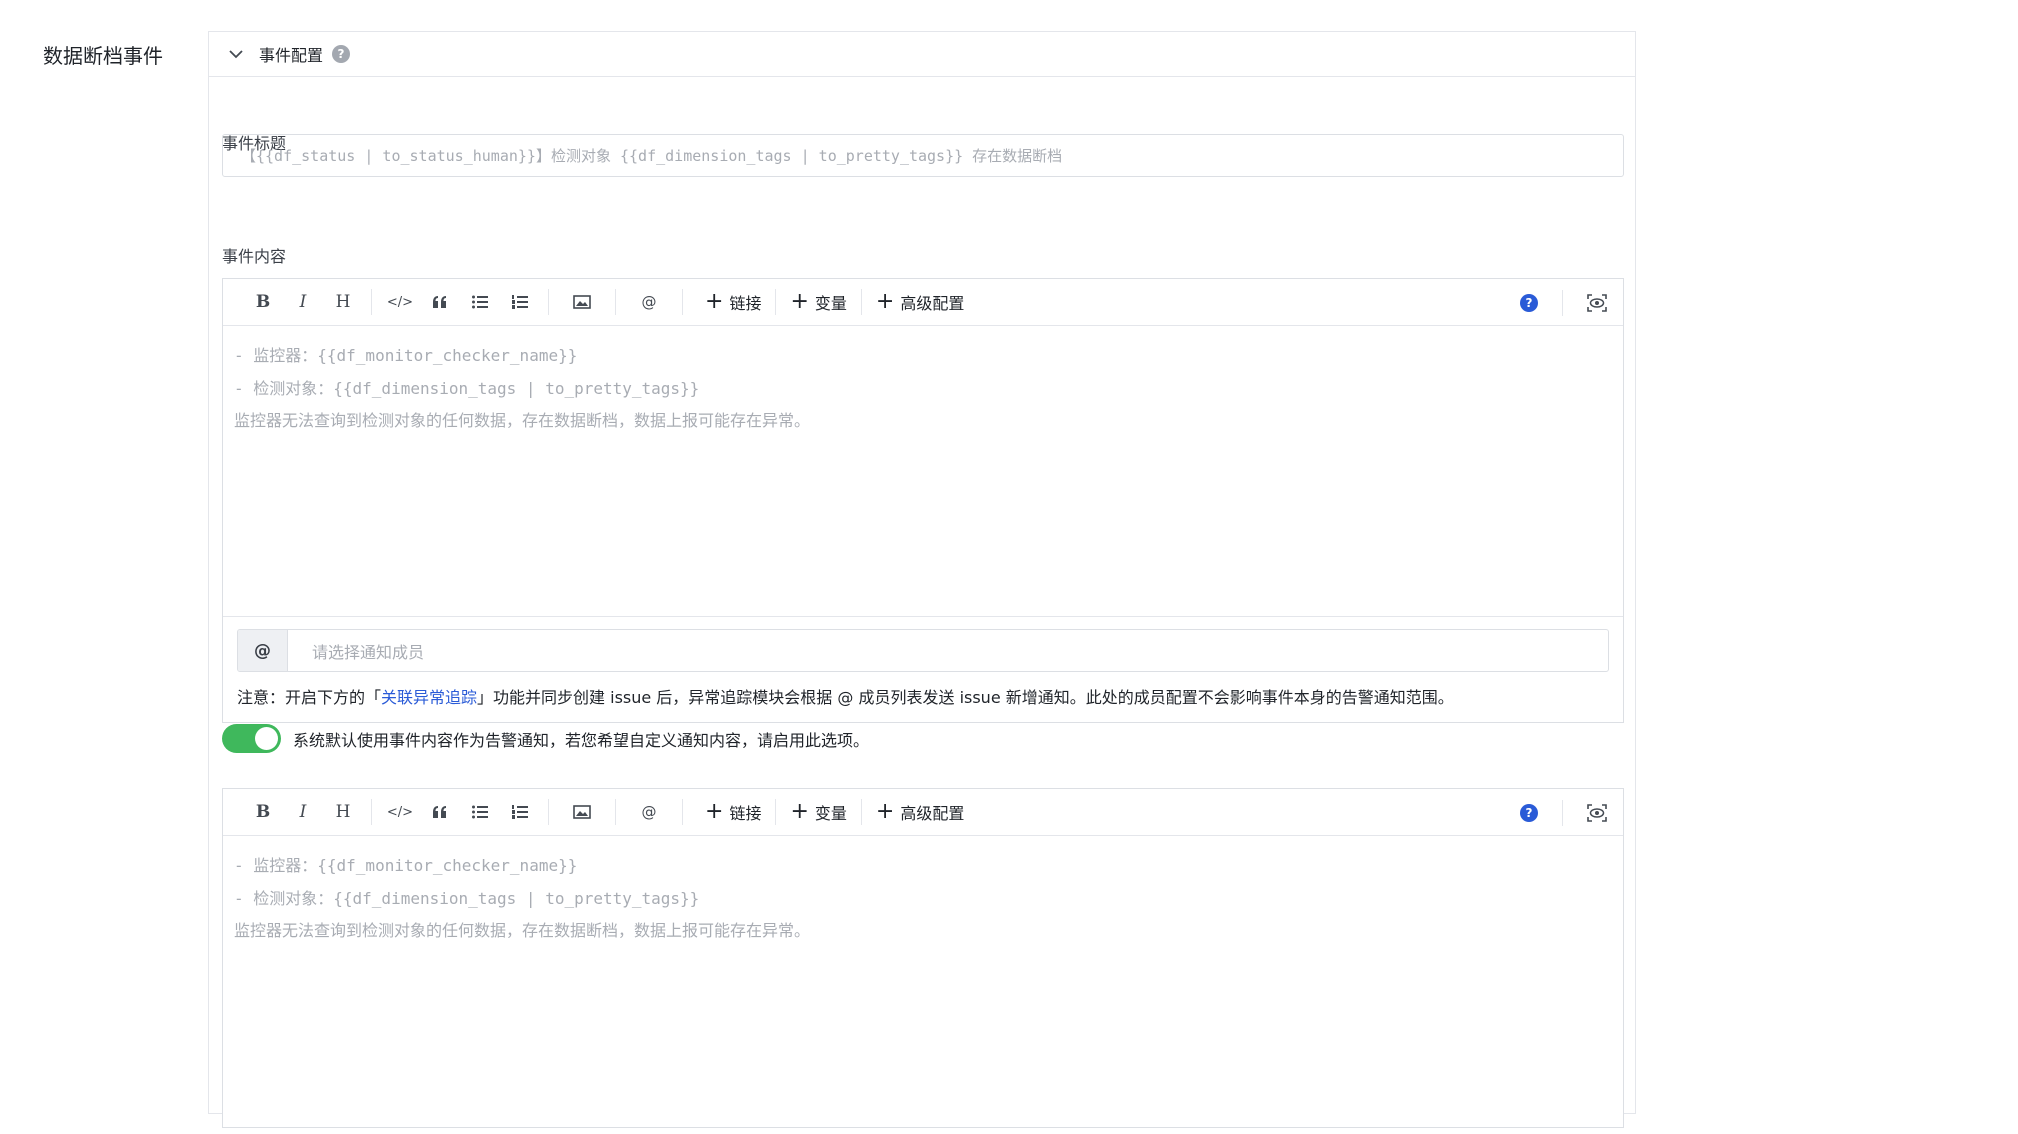 This screenshot has width=2018, height=1134. I want to click on panel-header: 事件配置 ?, so click(922, 54).